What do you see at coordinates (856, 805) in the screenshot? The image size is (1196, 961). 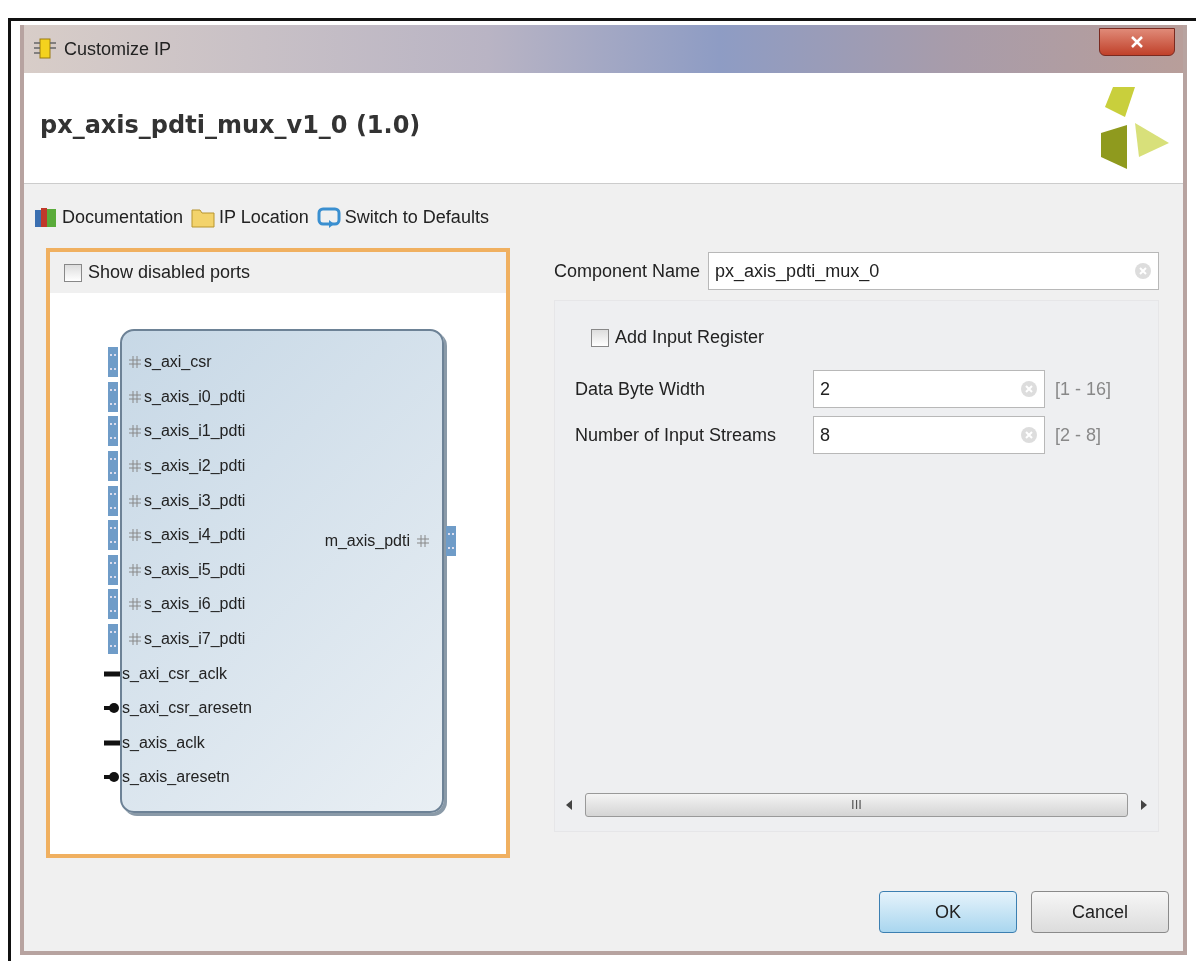 I see `scrollbar-thumb: III` at bounding box center [856, 805].